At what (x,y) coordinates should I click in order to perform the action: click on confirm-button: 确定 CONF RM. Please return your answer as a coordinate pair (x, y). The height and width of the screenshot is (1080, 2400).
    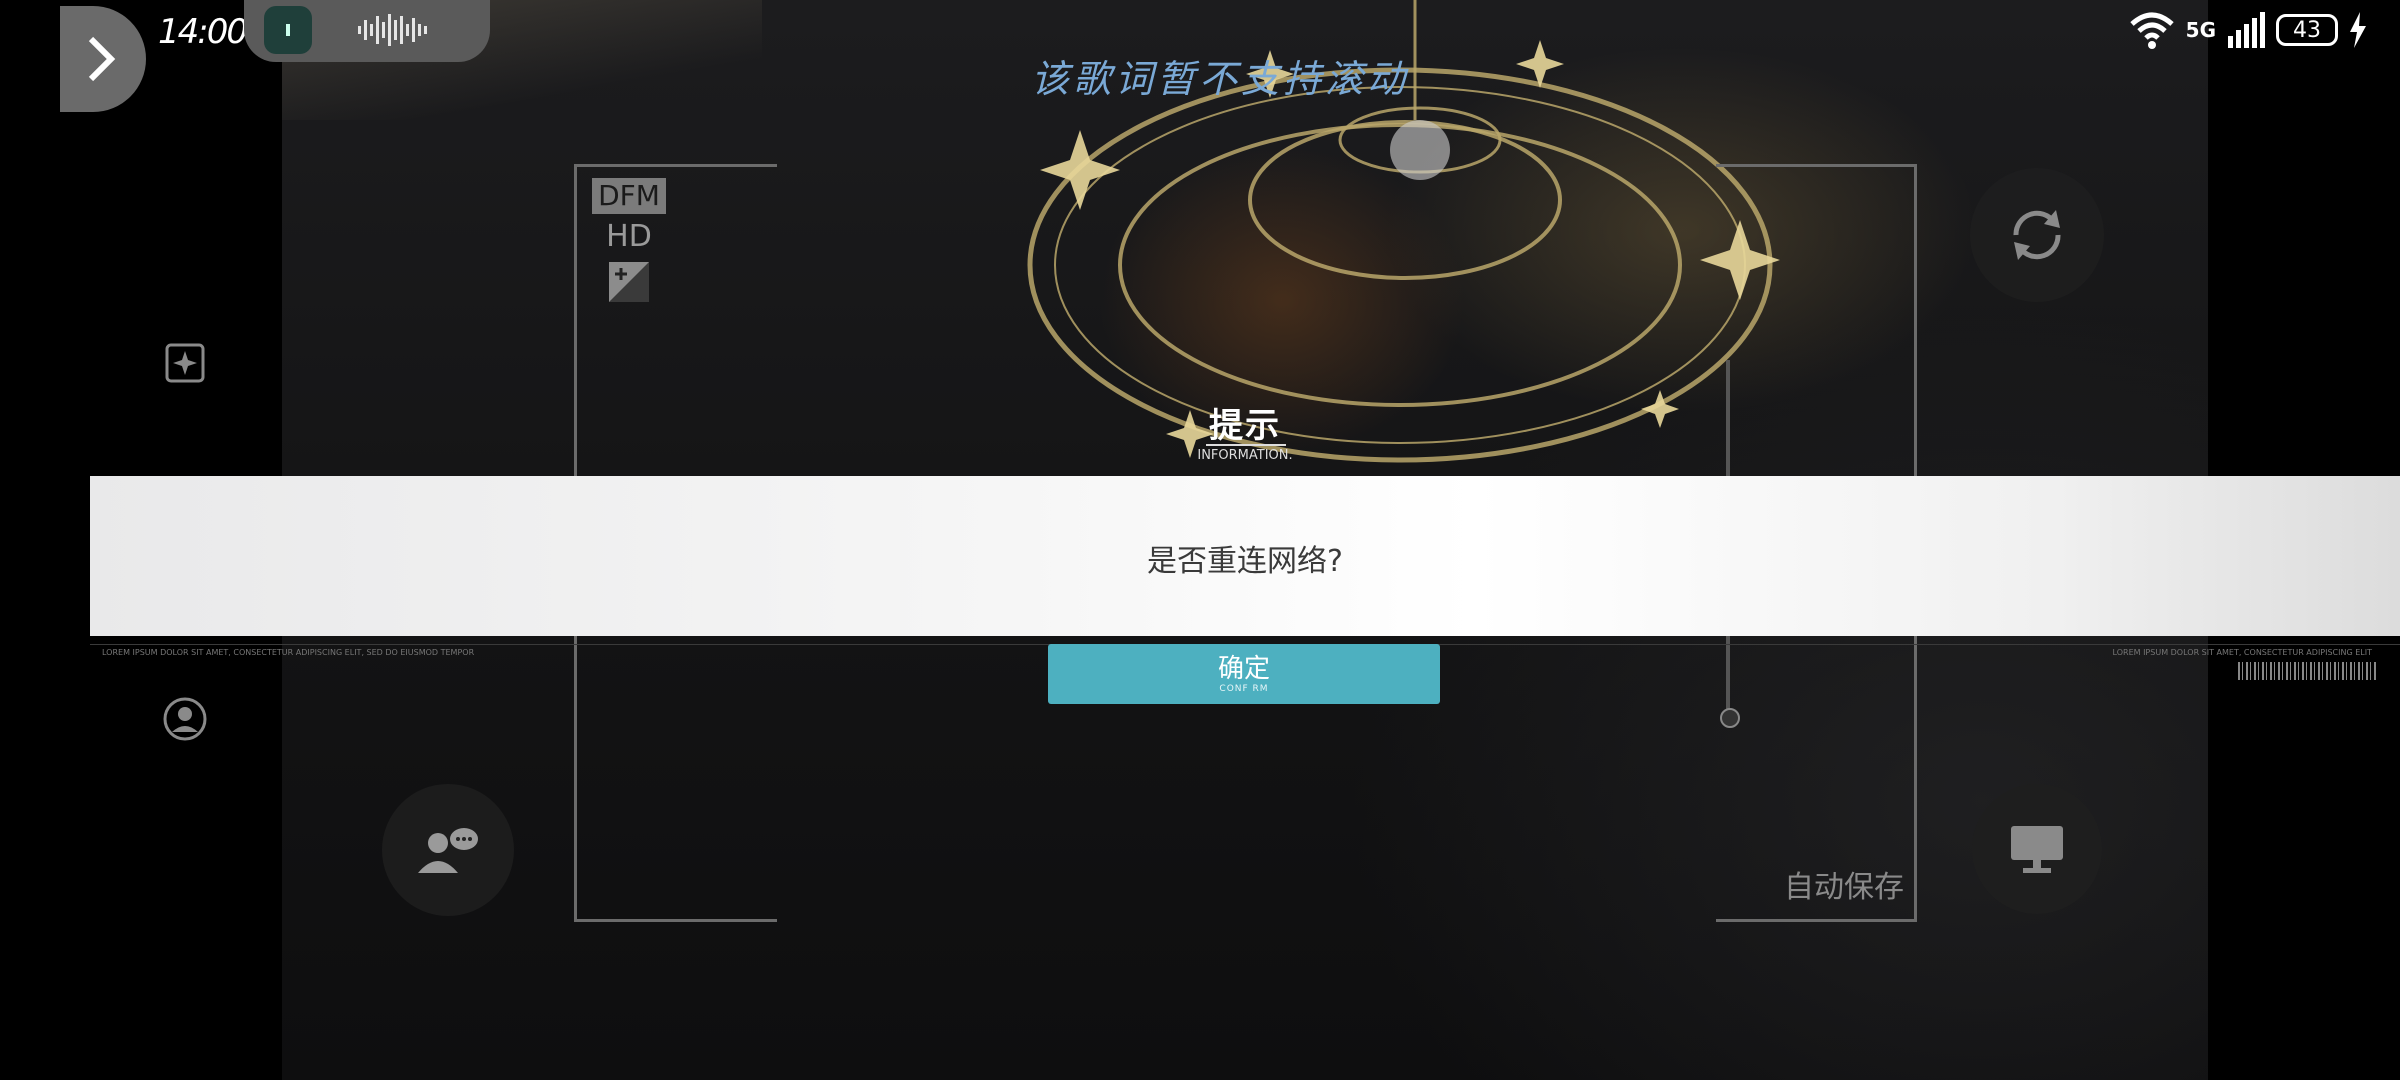
    Looking at the image, I should click on (1244, 674).